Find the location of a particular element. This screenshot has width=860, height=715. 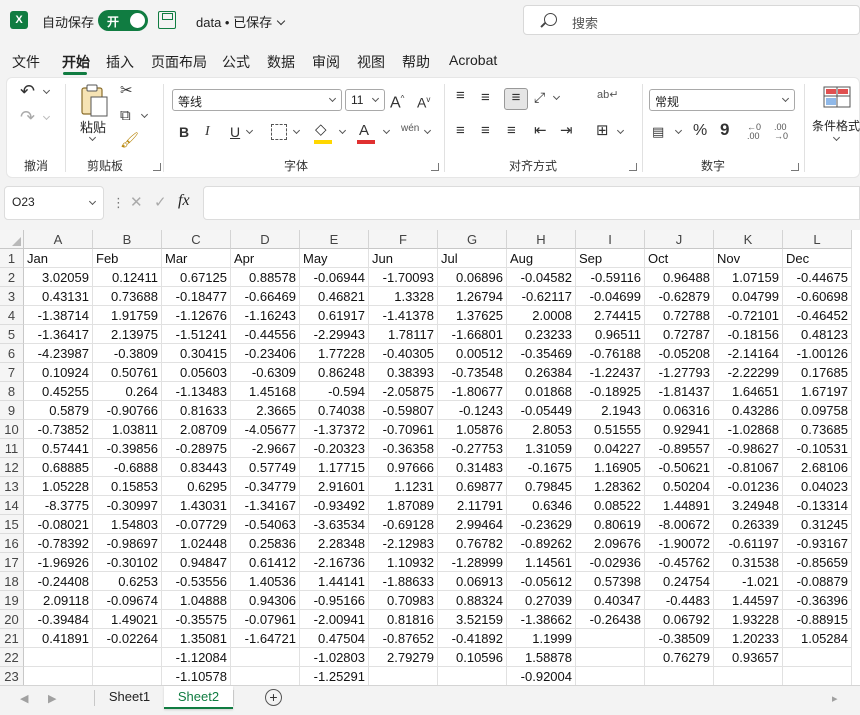

redo-icon: ↷ is located at coordinates (27, 117).